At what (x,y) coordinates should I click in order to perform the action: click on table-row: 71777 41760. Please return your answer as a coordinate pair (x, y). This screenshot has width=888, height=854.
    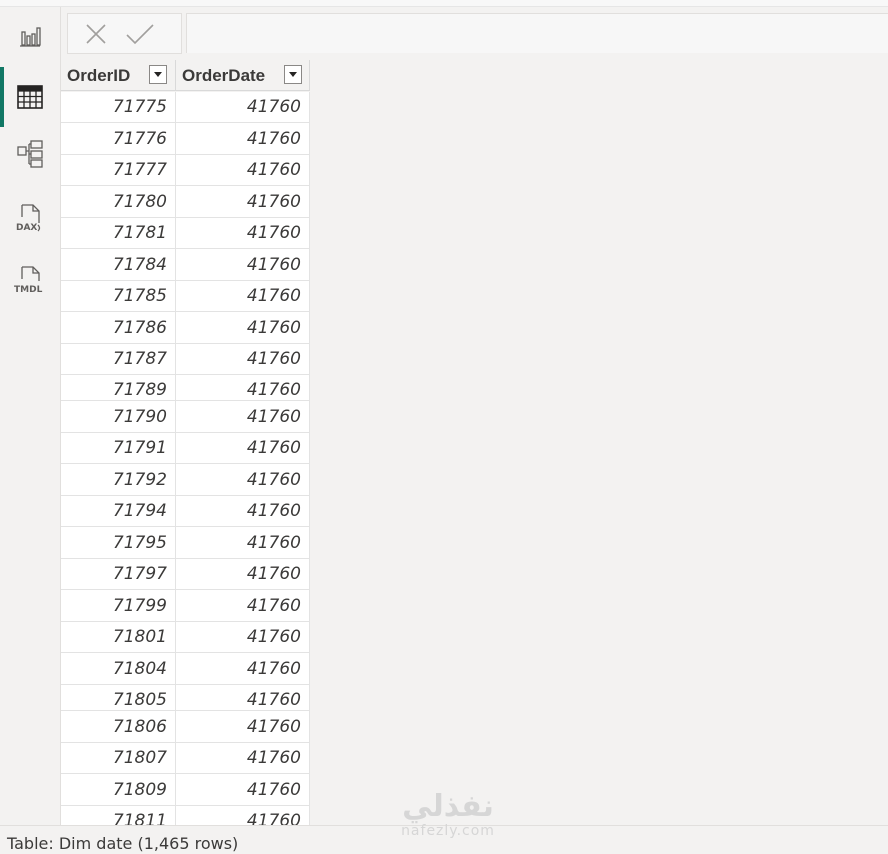
    Looking at the image, I should click on (185, 170).